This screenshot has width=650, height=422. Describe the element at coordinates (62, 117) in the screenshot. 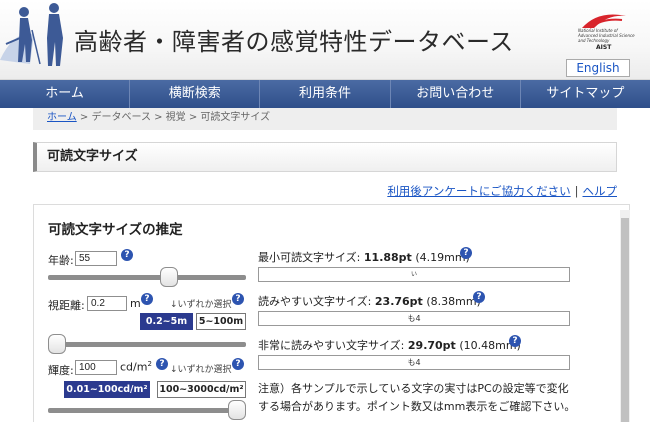

I see `breadcrumb-home-link: ホーム` at that location.